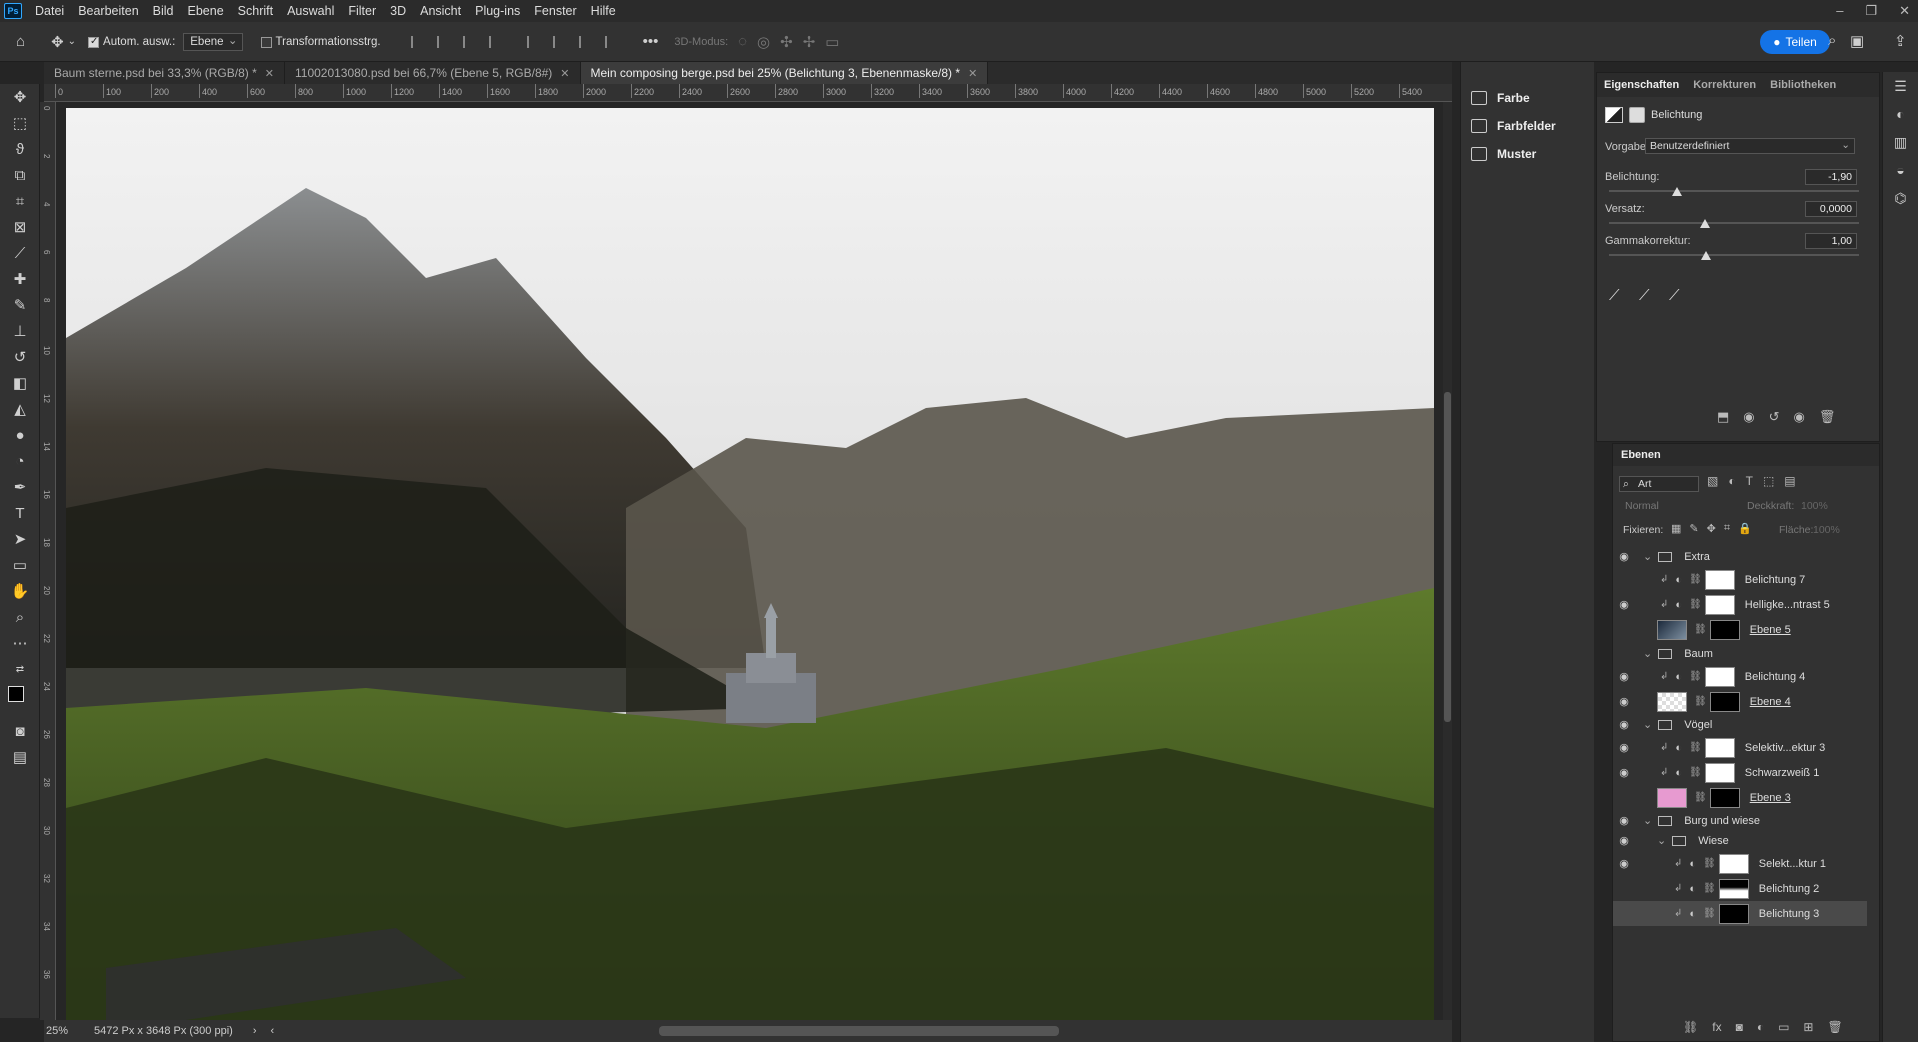  I want to click on new-group-icon: ▭, so click(1783, 1027).